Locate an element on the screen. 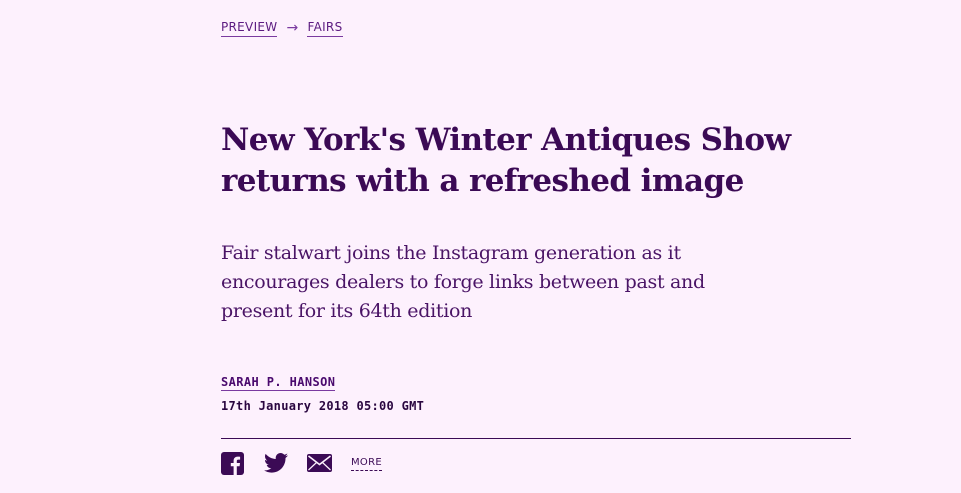 The width and height of the screenshot is (961, 493). twitter-icon is located at coordinates (276, 463).